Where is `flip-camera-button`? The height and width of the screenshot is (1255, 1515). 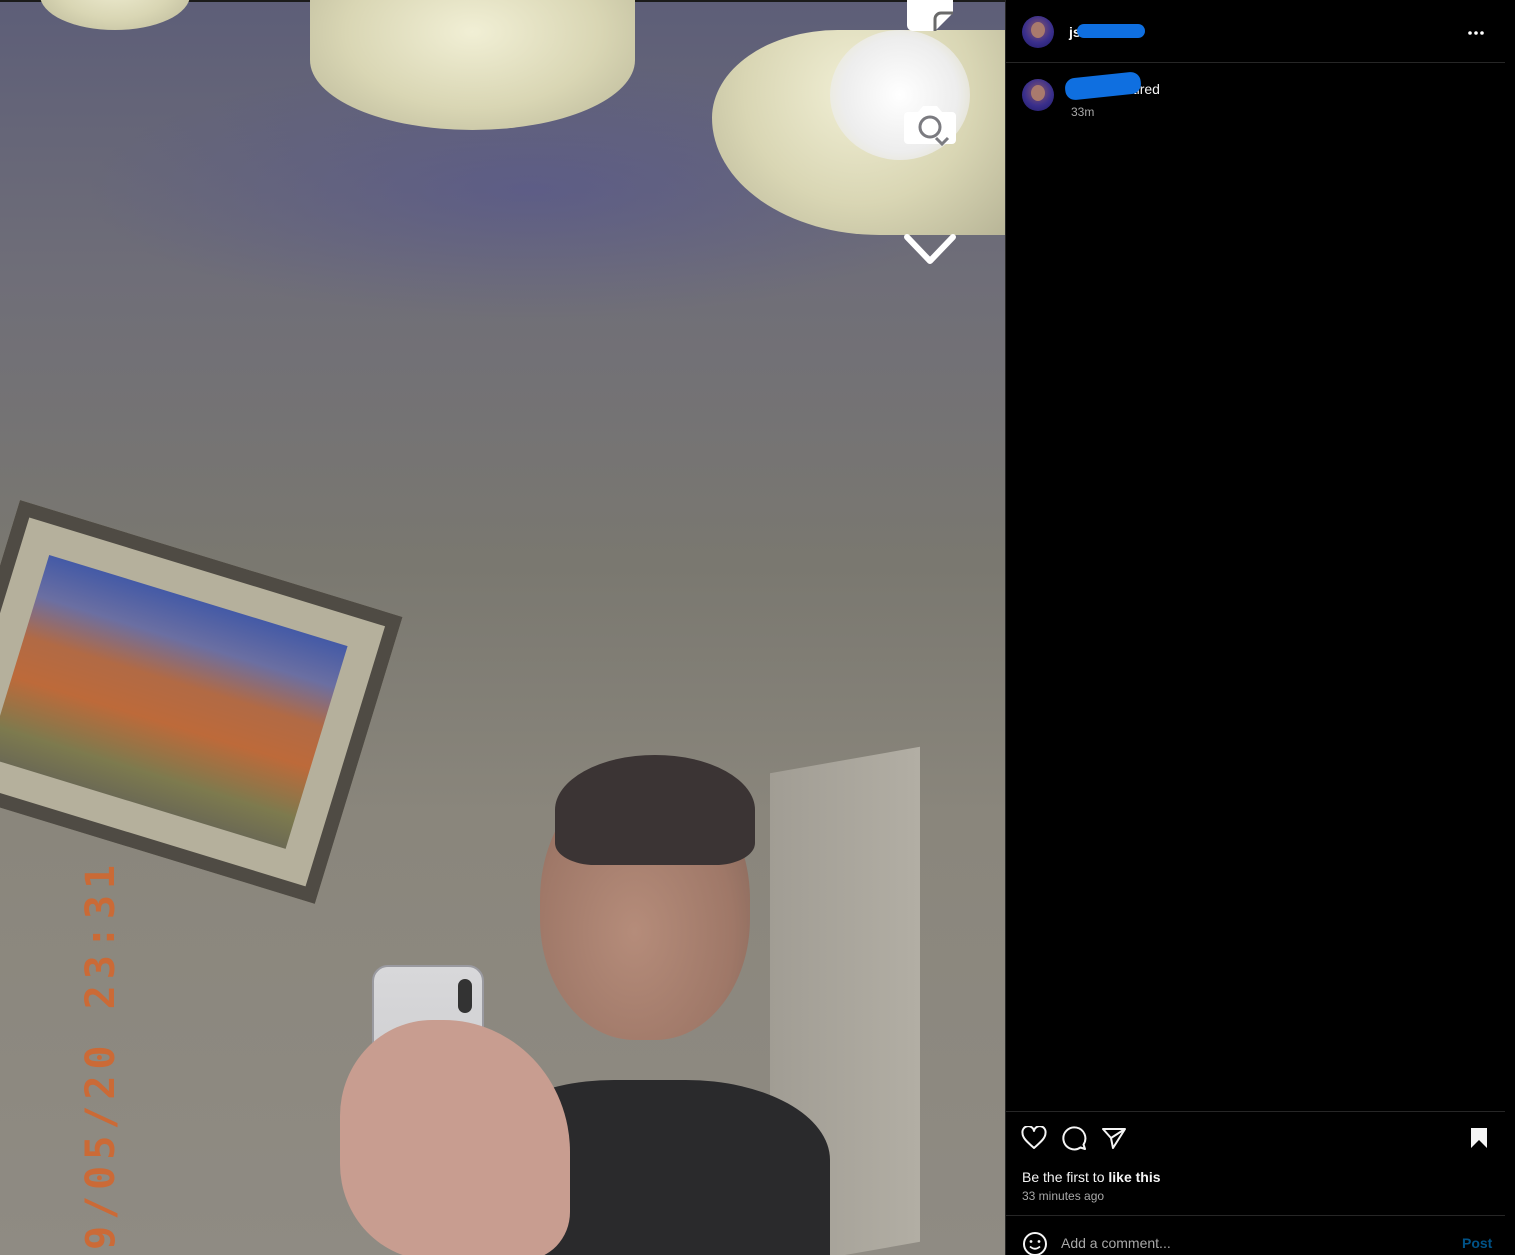 flip-camera-button is located at coordinates (930, 124).